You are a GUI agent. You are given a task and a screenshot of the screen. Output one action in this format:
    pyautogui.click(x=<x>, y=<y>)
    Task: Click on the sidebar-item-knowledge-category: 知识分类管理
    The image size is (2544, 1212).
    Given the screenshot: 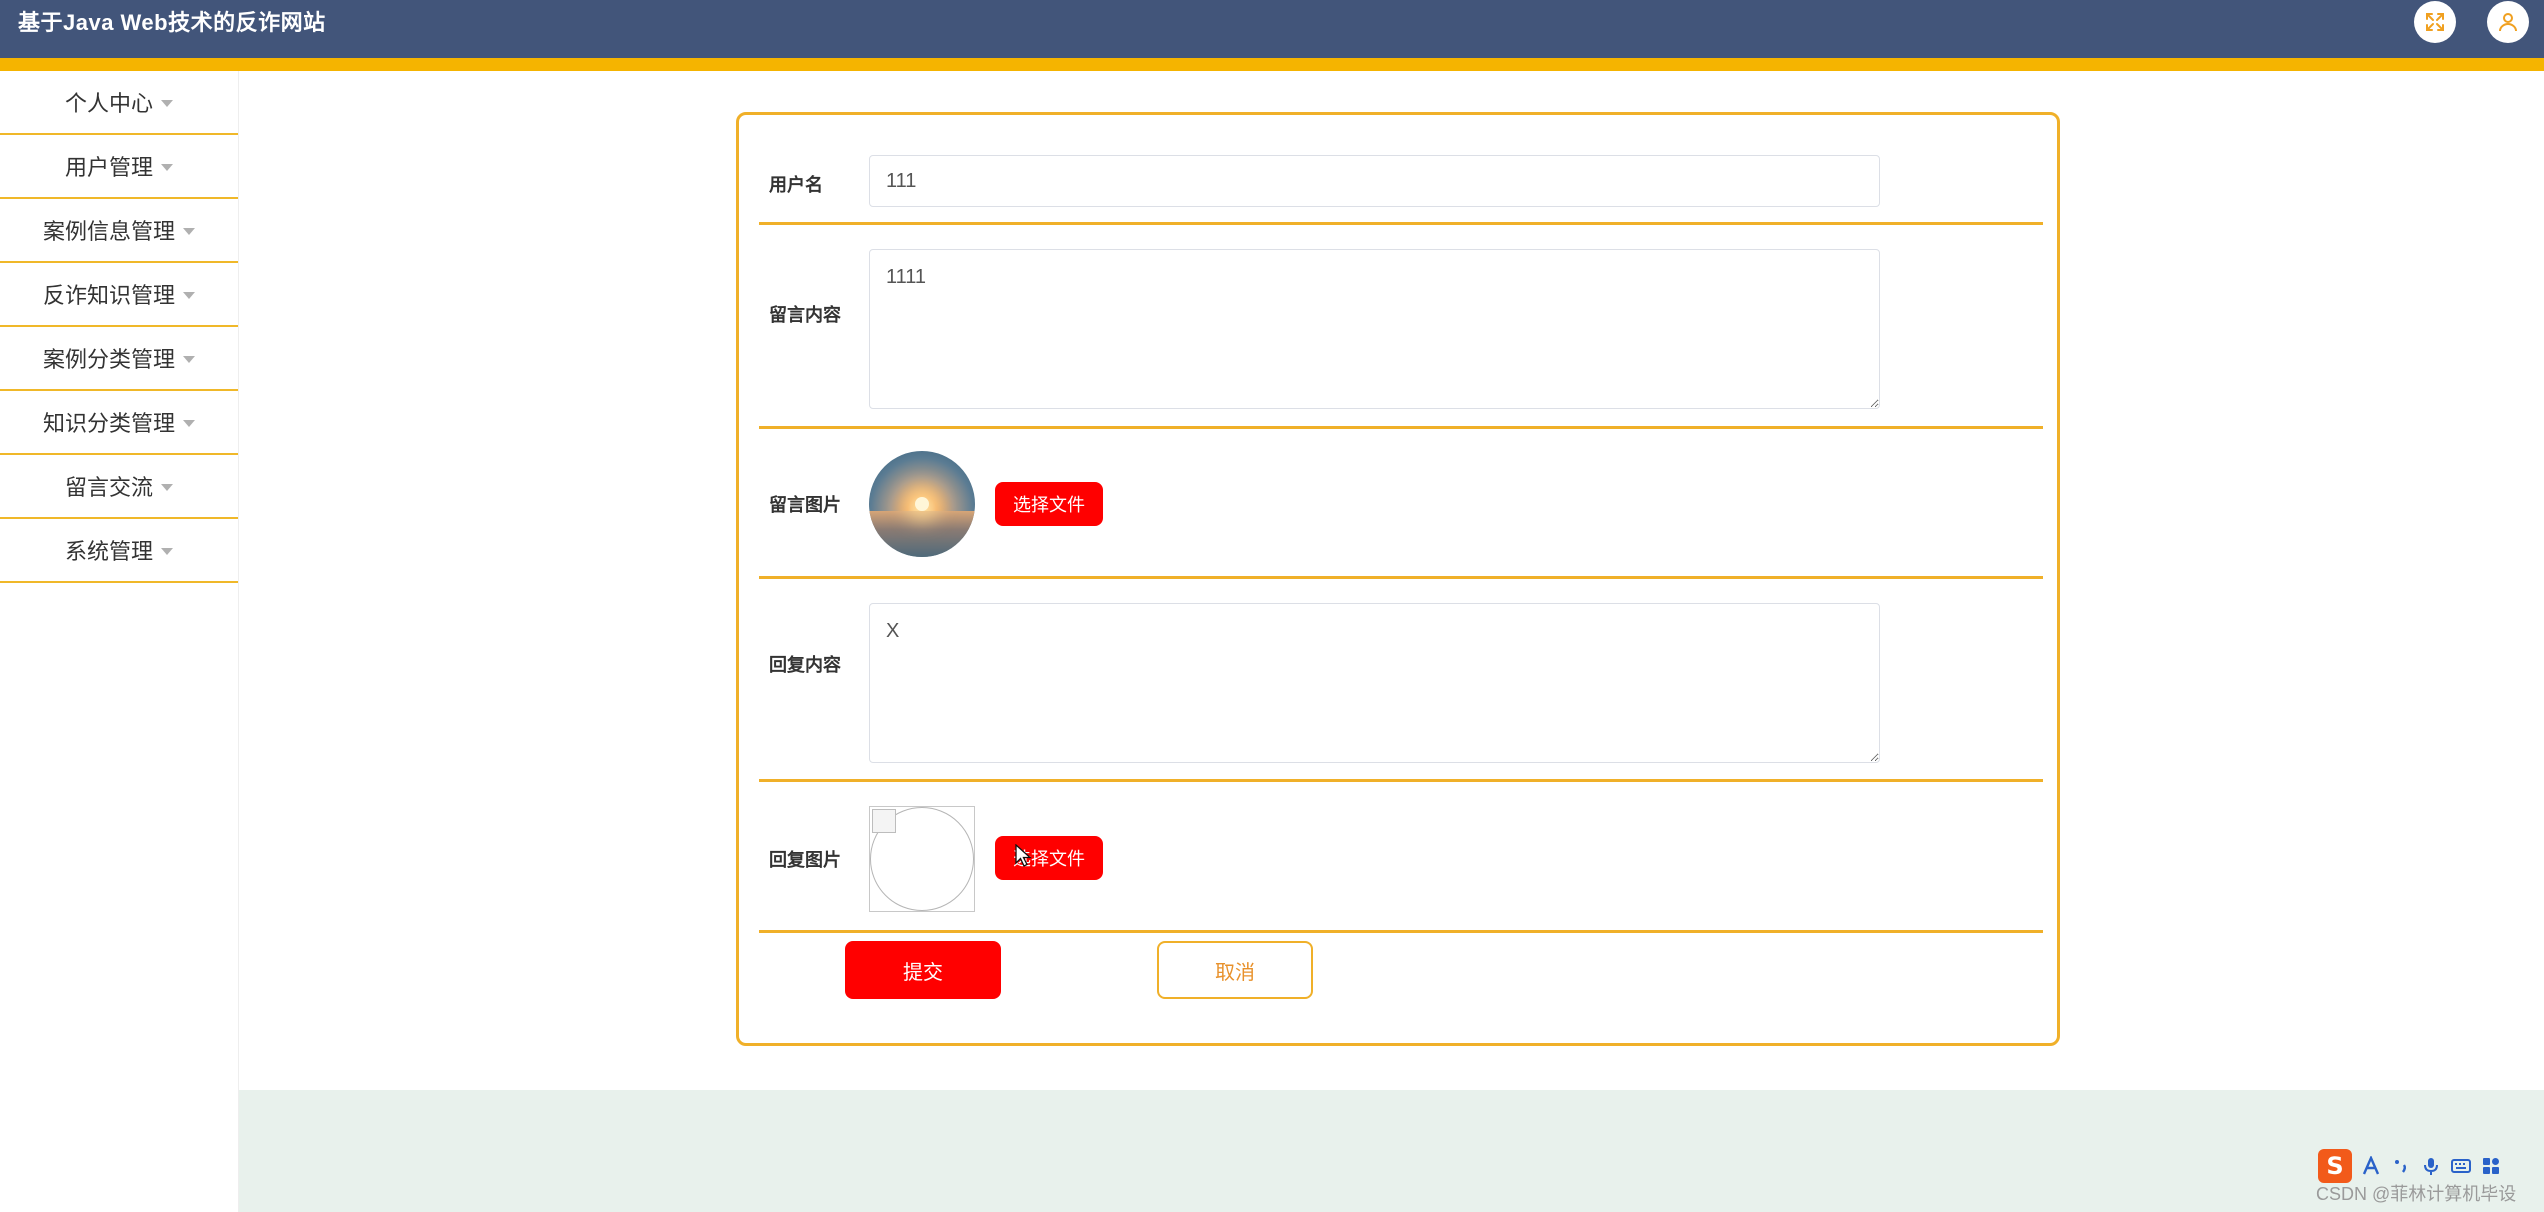 What is the action you would take?
    pyautogui.click(x=119, y=423)
    